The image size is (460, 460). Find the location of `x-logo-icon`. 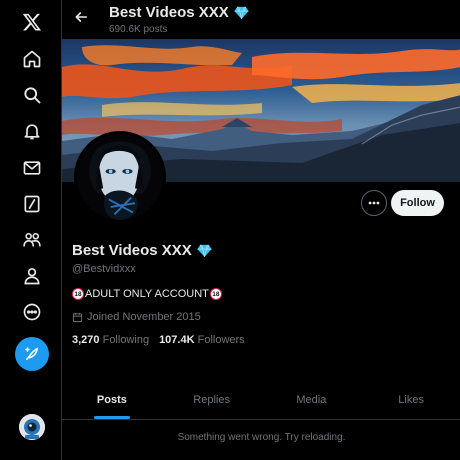

x-logo-icon is located at coordinates (32, 22).